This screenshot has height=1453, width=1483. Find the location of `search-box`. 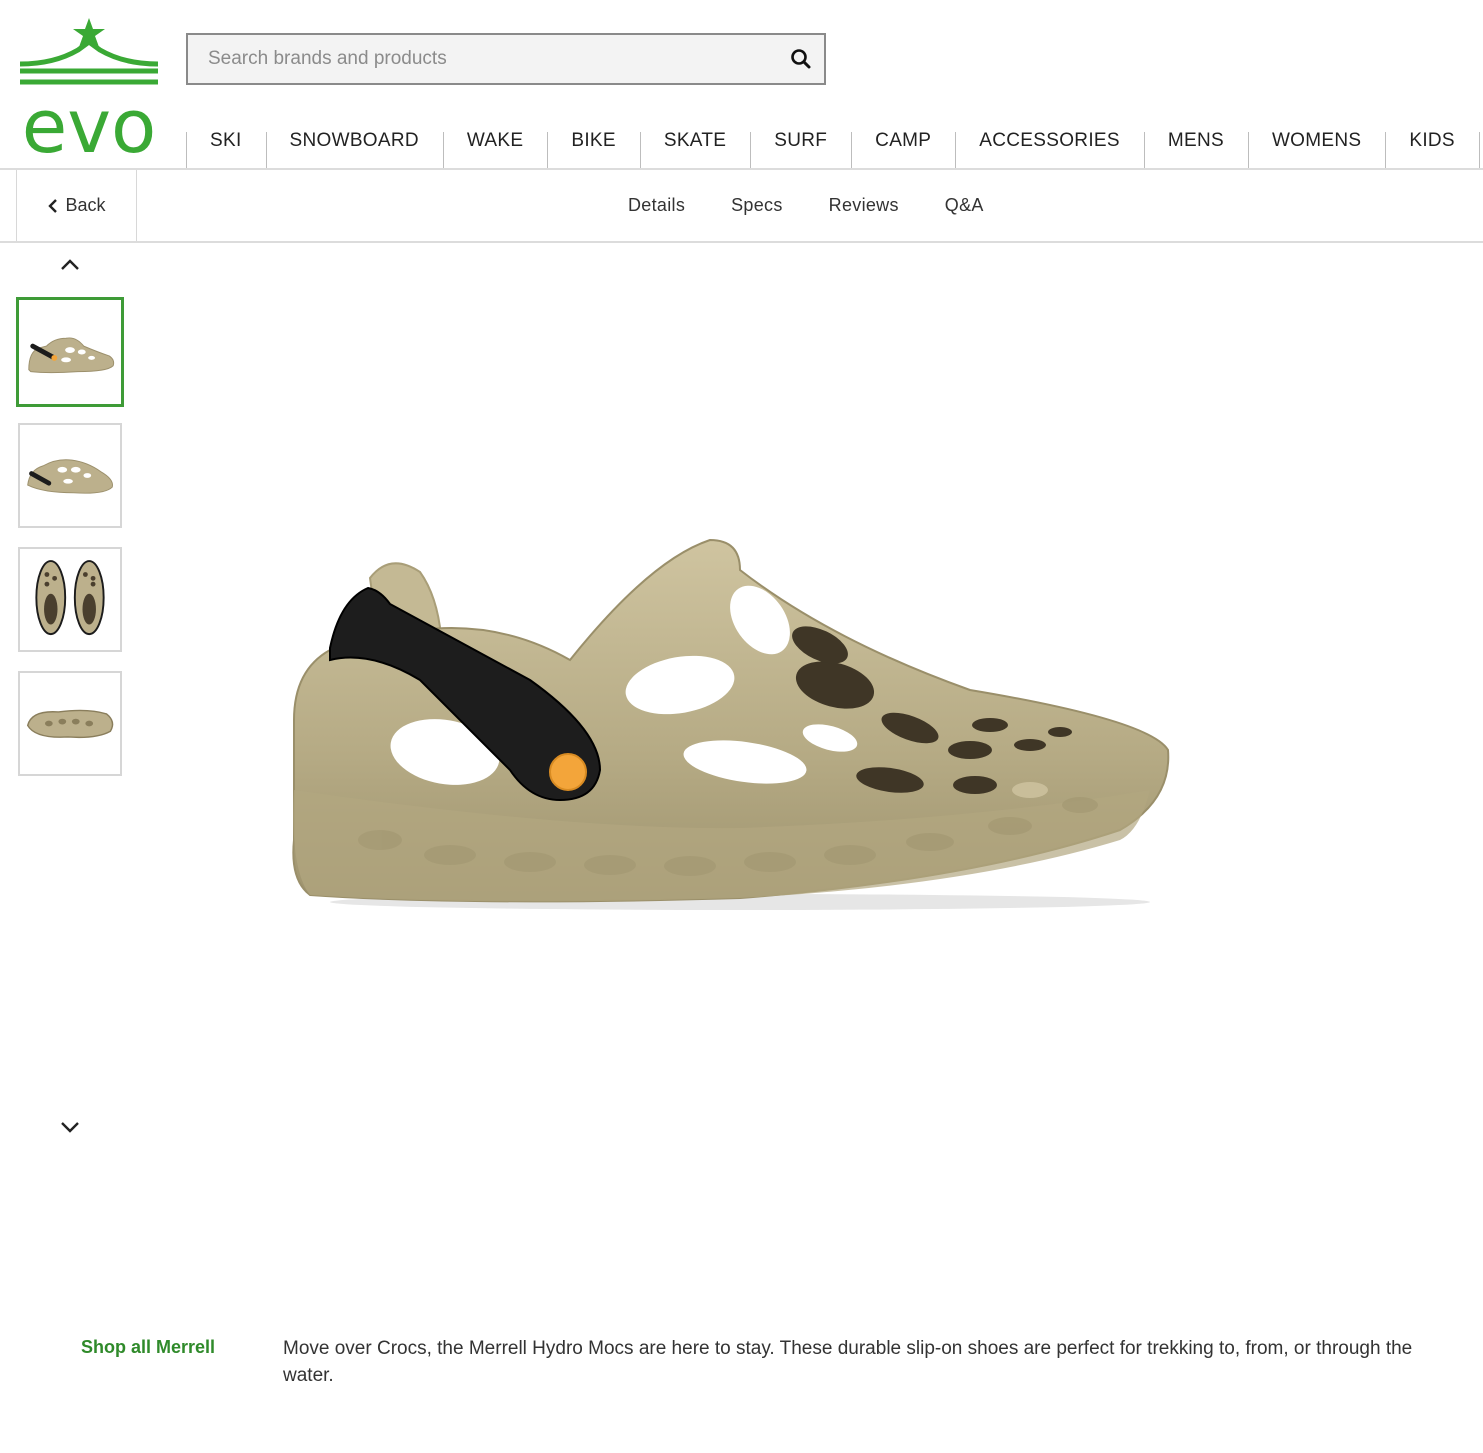

search-box is located at coordinates (506, 59).